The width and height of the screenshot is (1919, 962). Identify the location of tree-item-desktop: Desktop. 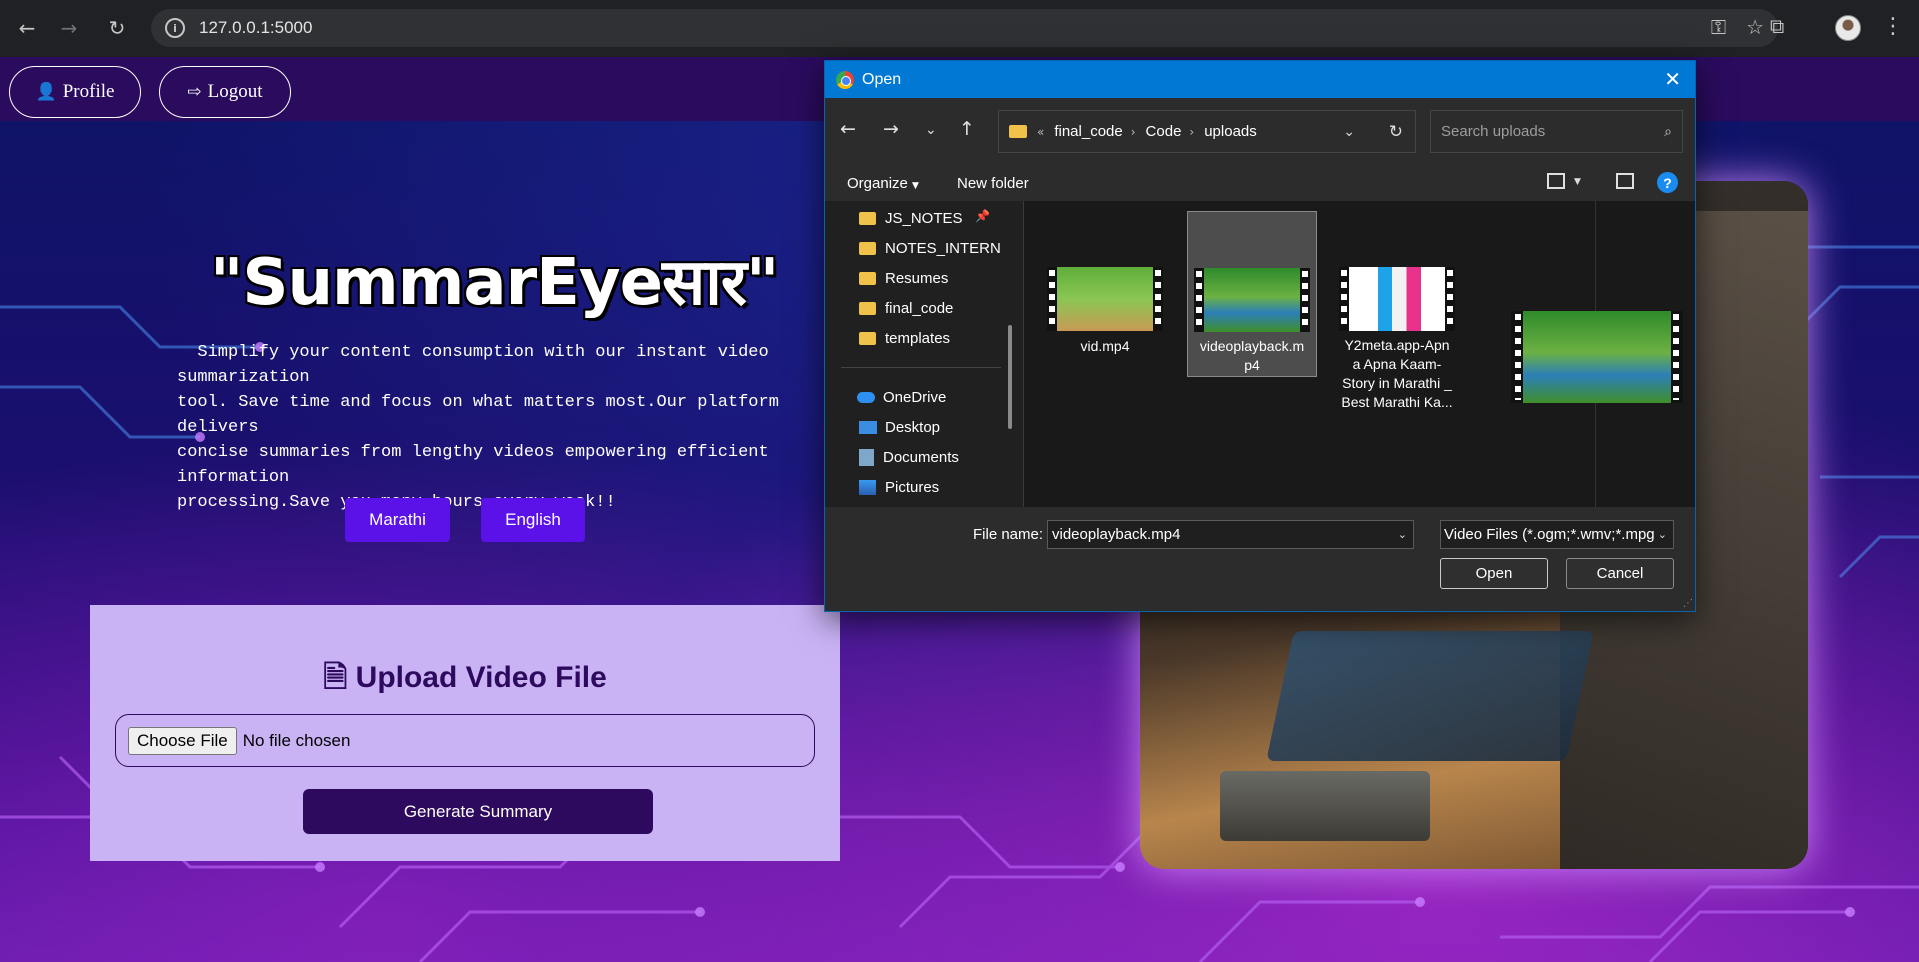
(899, 427).